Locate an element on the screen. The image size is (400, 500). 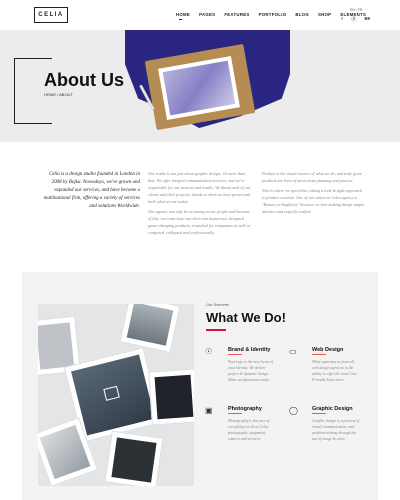
services-title: What We Do! is located at coordinates (246, 317).